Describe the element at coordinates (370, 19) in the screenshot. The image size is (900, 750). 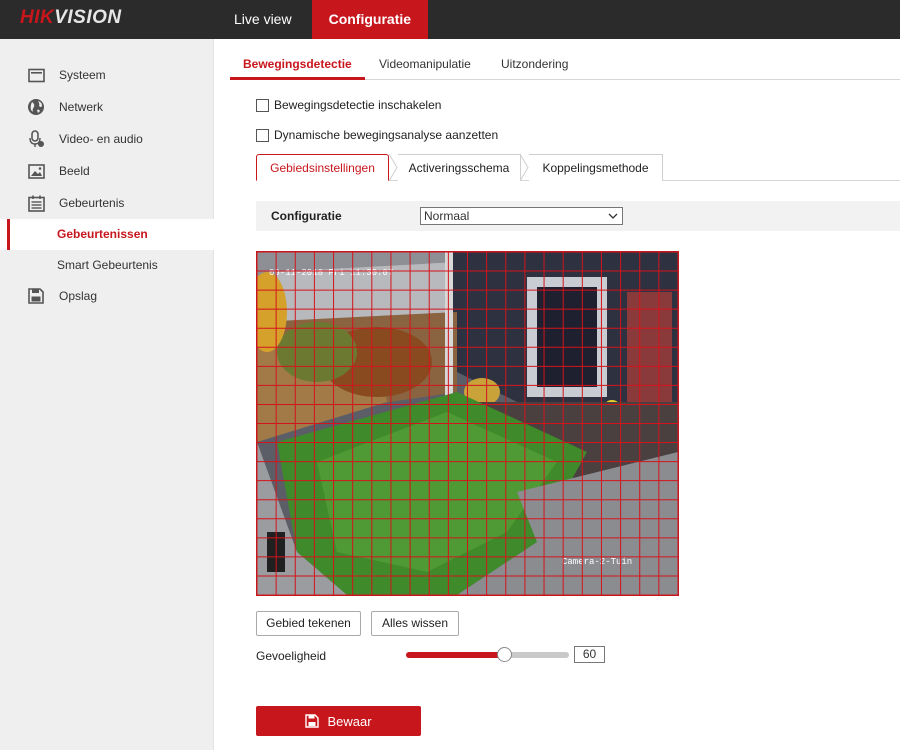
I see `nav-configuratie: Configuratie` at that location.